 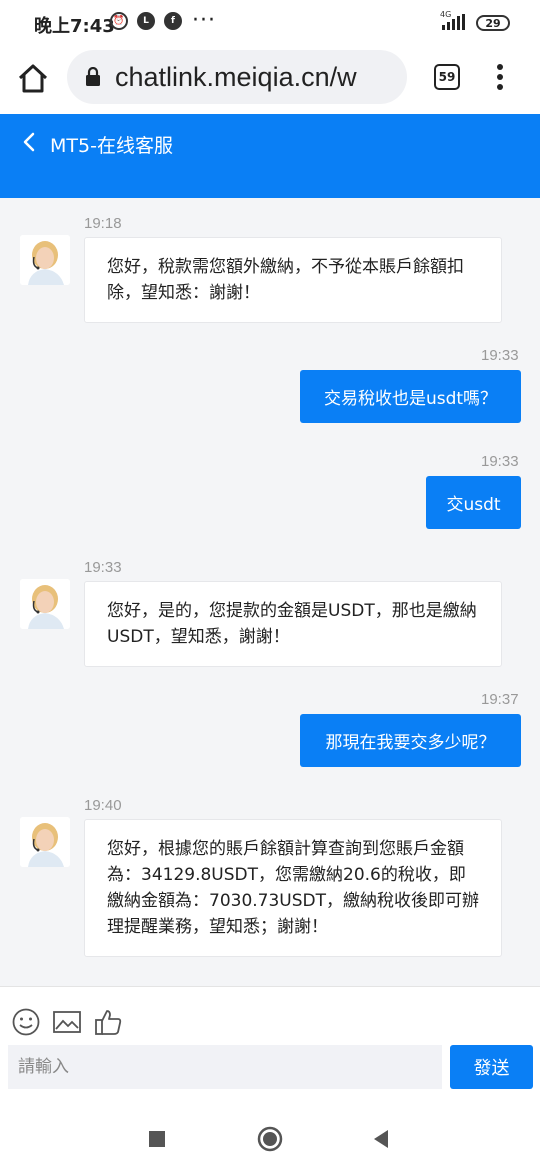 I want to click on overflow-menu-icon, so click(x=500, y=77).